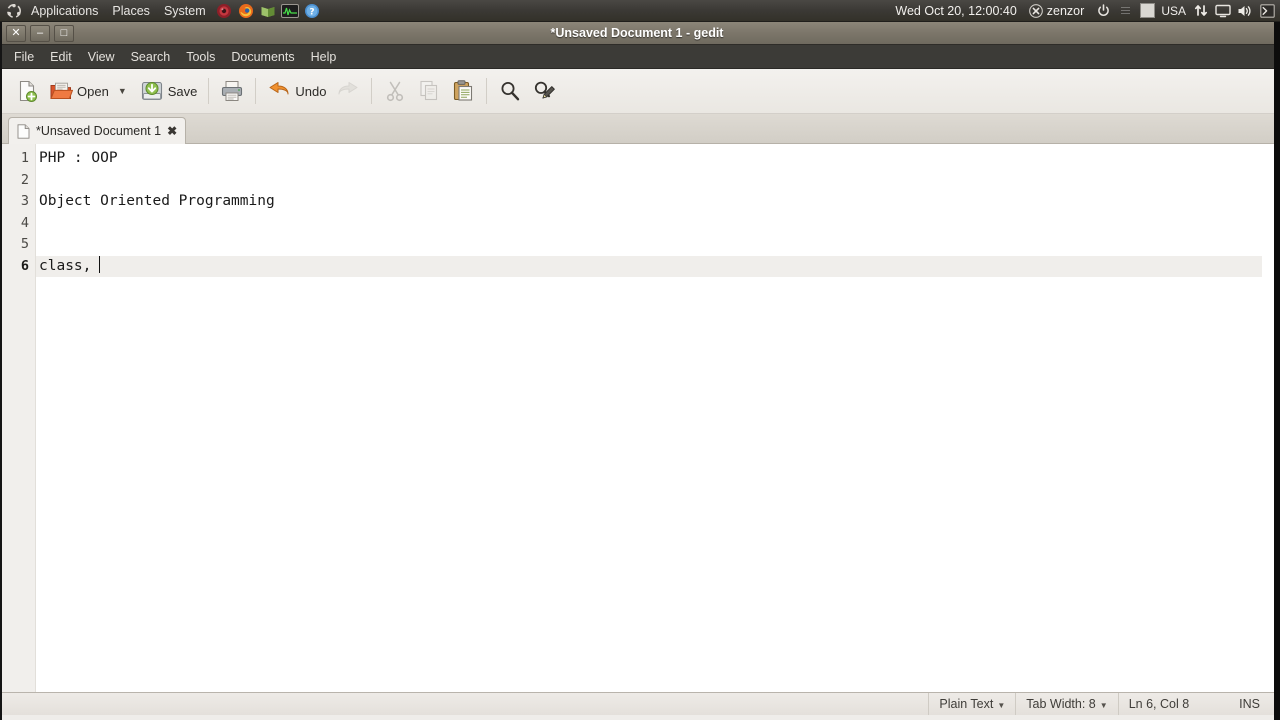 This screenshot has height=720, width=1280. What do you see at coordinates (78, 158) in the screenshot?
I see `code-line: PHP : OOP` at bounding box center [78, 158].